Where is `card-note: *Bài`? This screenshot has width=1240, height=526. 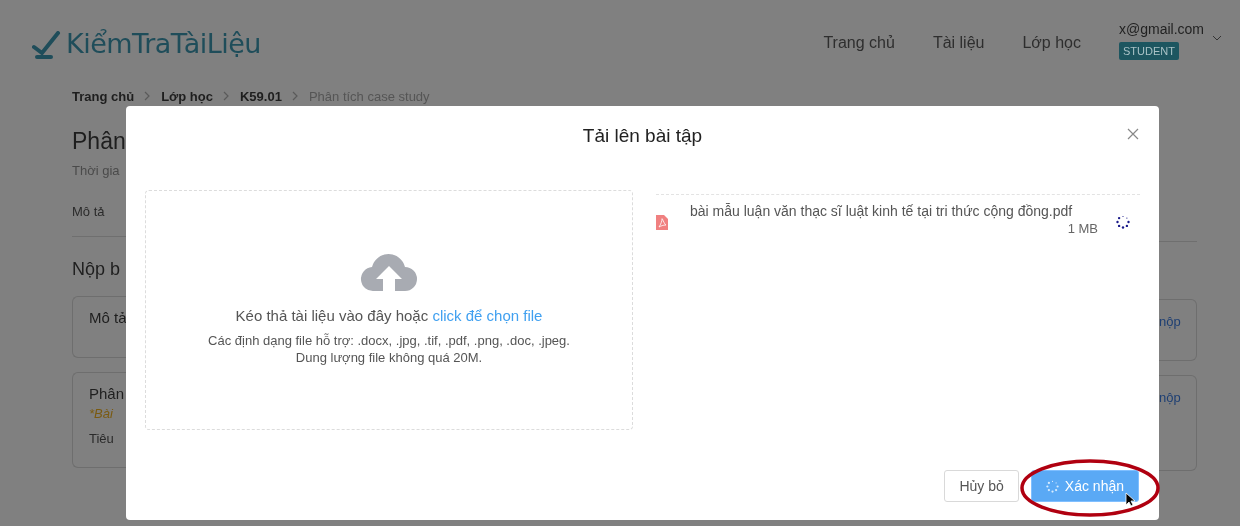
card-note: *Bài is located at coordinates (101, 413).